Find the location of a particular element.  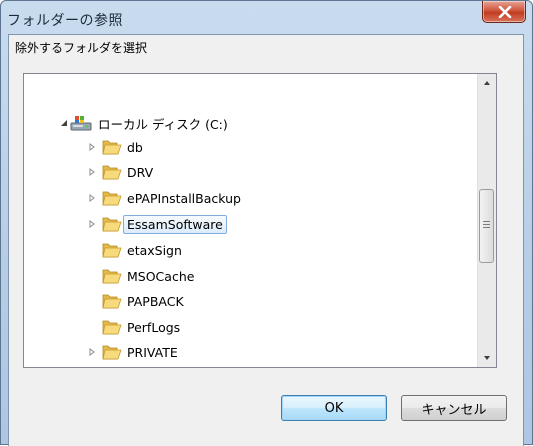

tree-item-private: PRIVATE is located at coordinates (133, 352).